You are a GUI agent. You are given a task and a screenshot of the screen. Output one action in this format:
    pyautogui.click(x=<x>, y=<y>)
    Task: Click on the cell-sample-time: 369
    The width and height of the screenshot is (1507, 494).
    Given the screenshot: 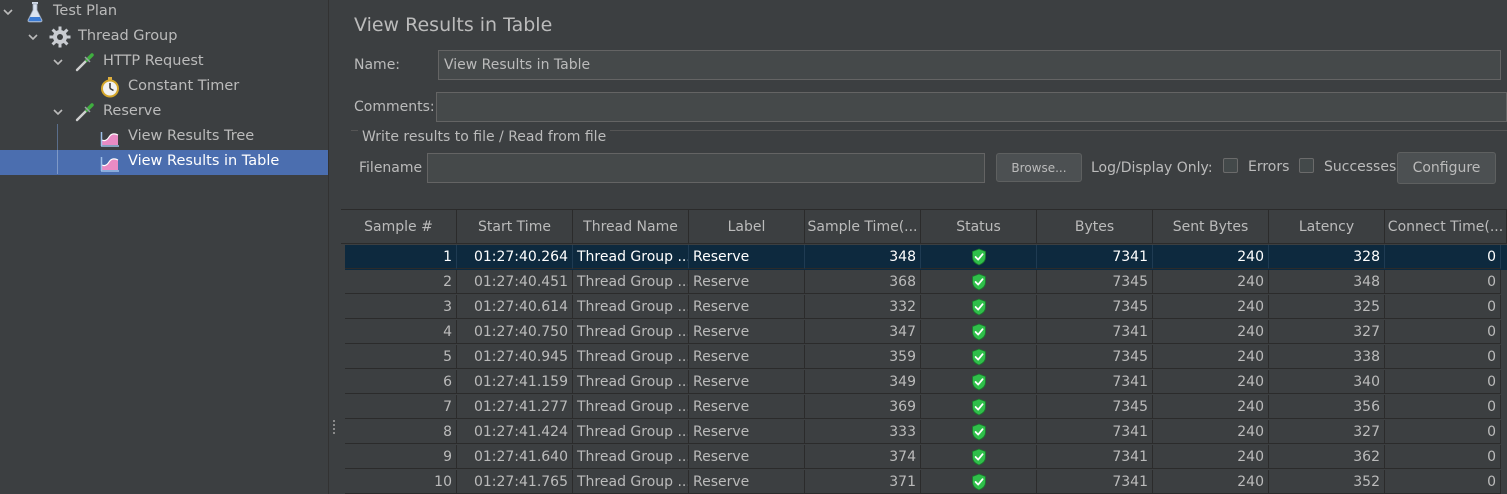 What is the action you would take?
    pyautogui.click(x=863, y=407)
    